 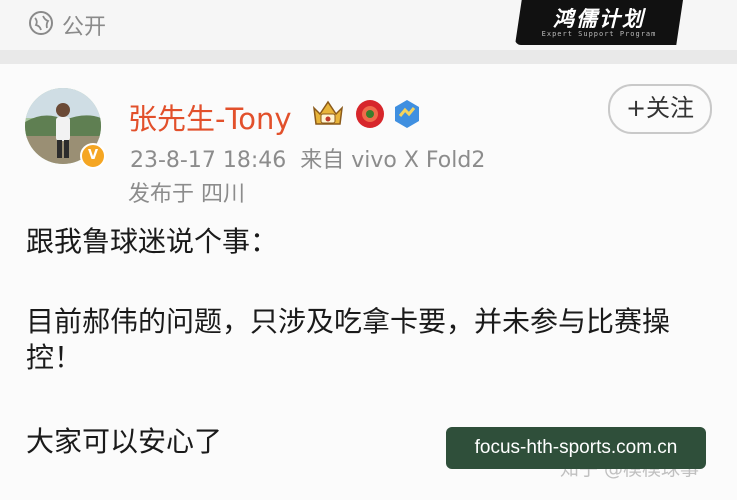 What do you see at coordinates (152, 241) in the screenshot?
I see `post-line-1: 跟我鲁球迷说个事：` at bounding box center [152, 241].